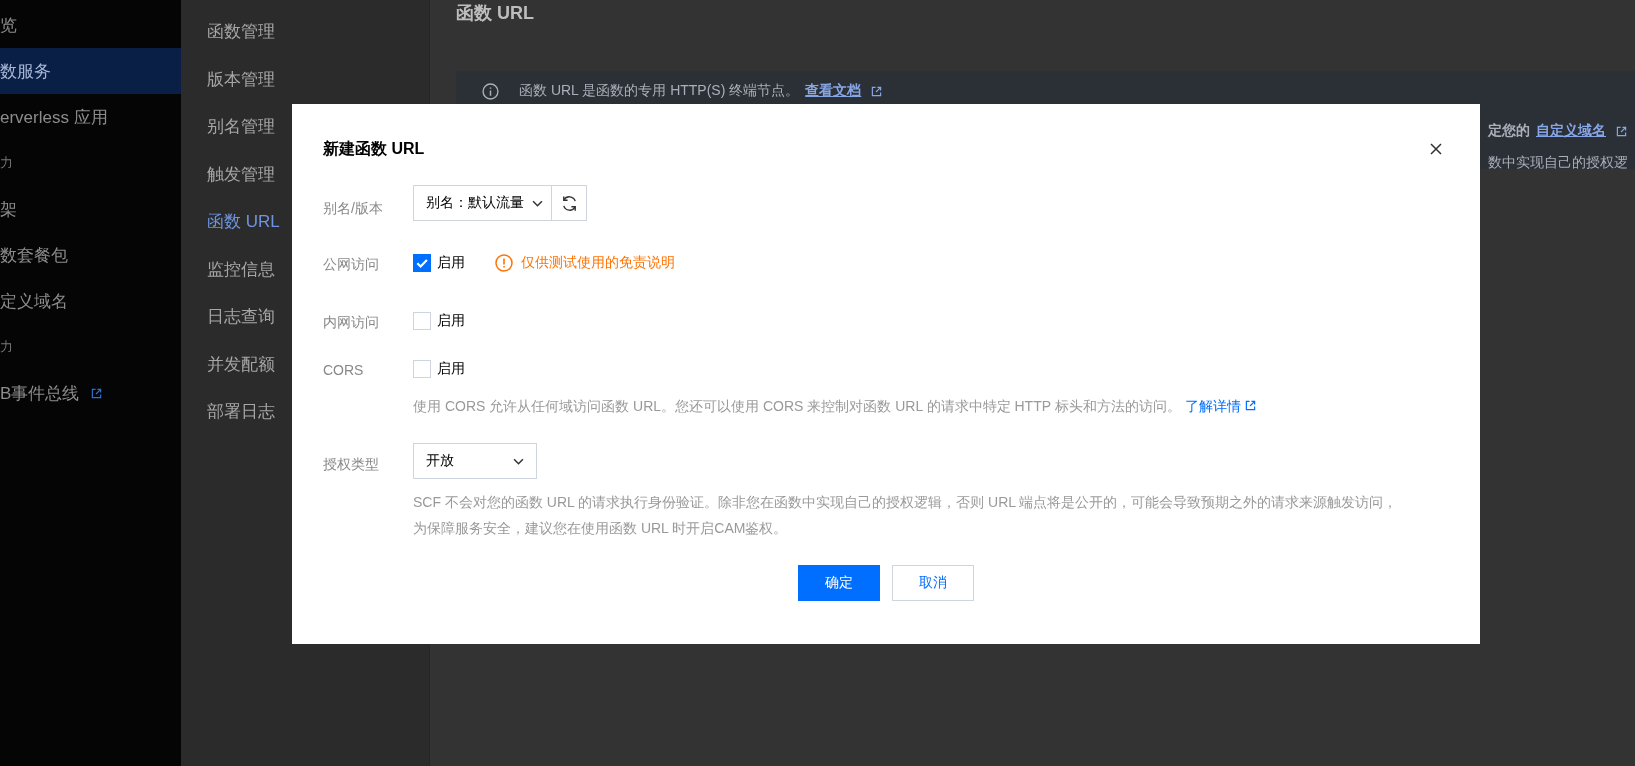  I want to click on subnav-item: 别名管理, so click(241, 127).